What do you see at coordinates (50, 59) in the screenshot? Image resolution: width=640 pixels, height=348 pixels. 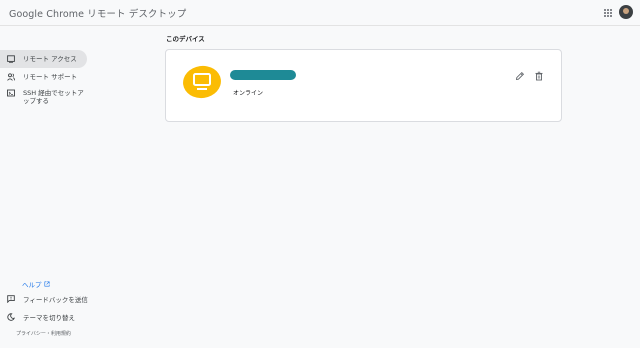 I see `sidebar-item-label: リモート アクセス` at bounding box center [50, 59].